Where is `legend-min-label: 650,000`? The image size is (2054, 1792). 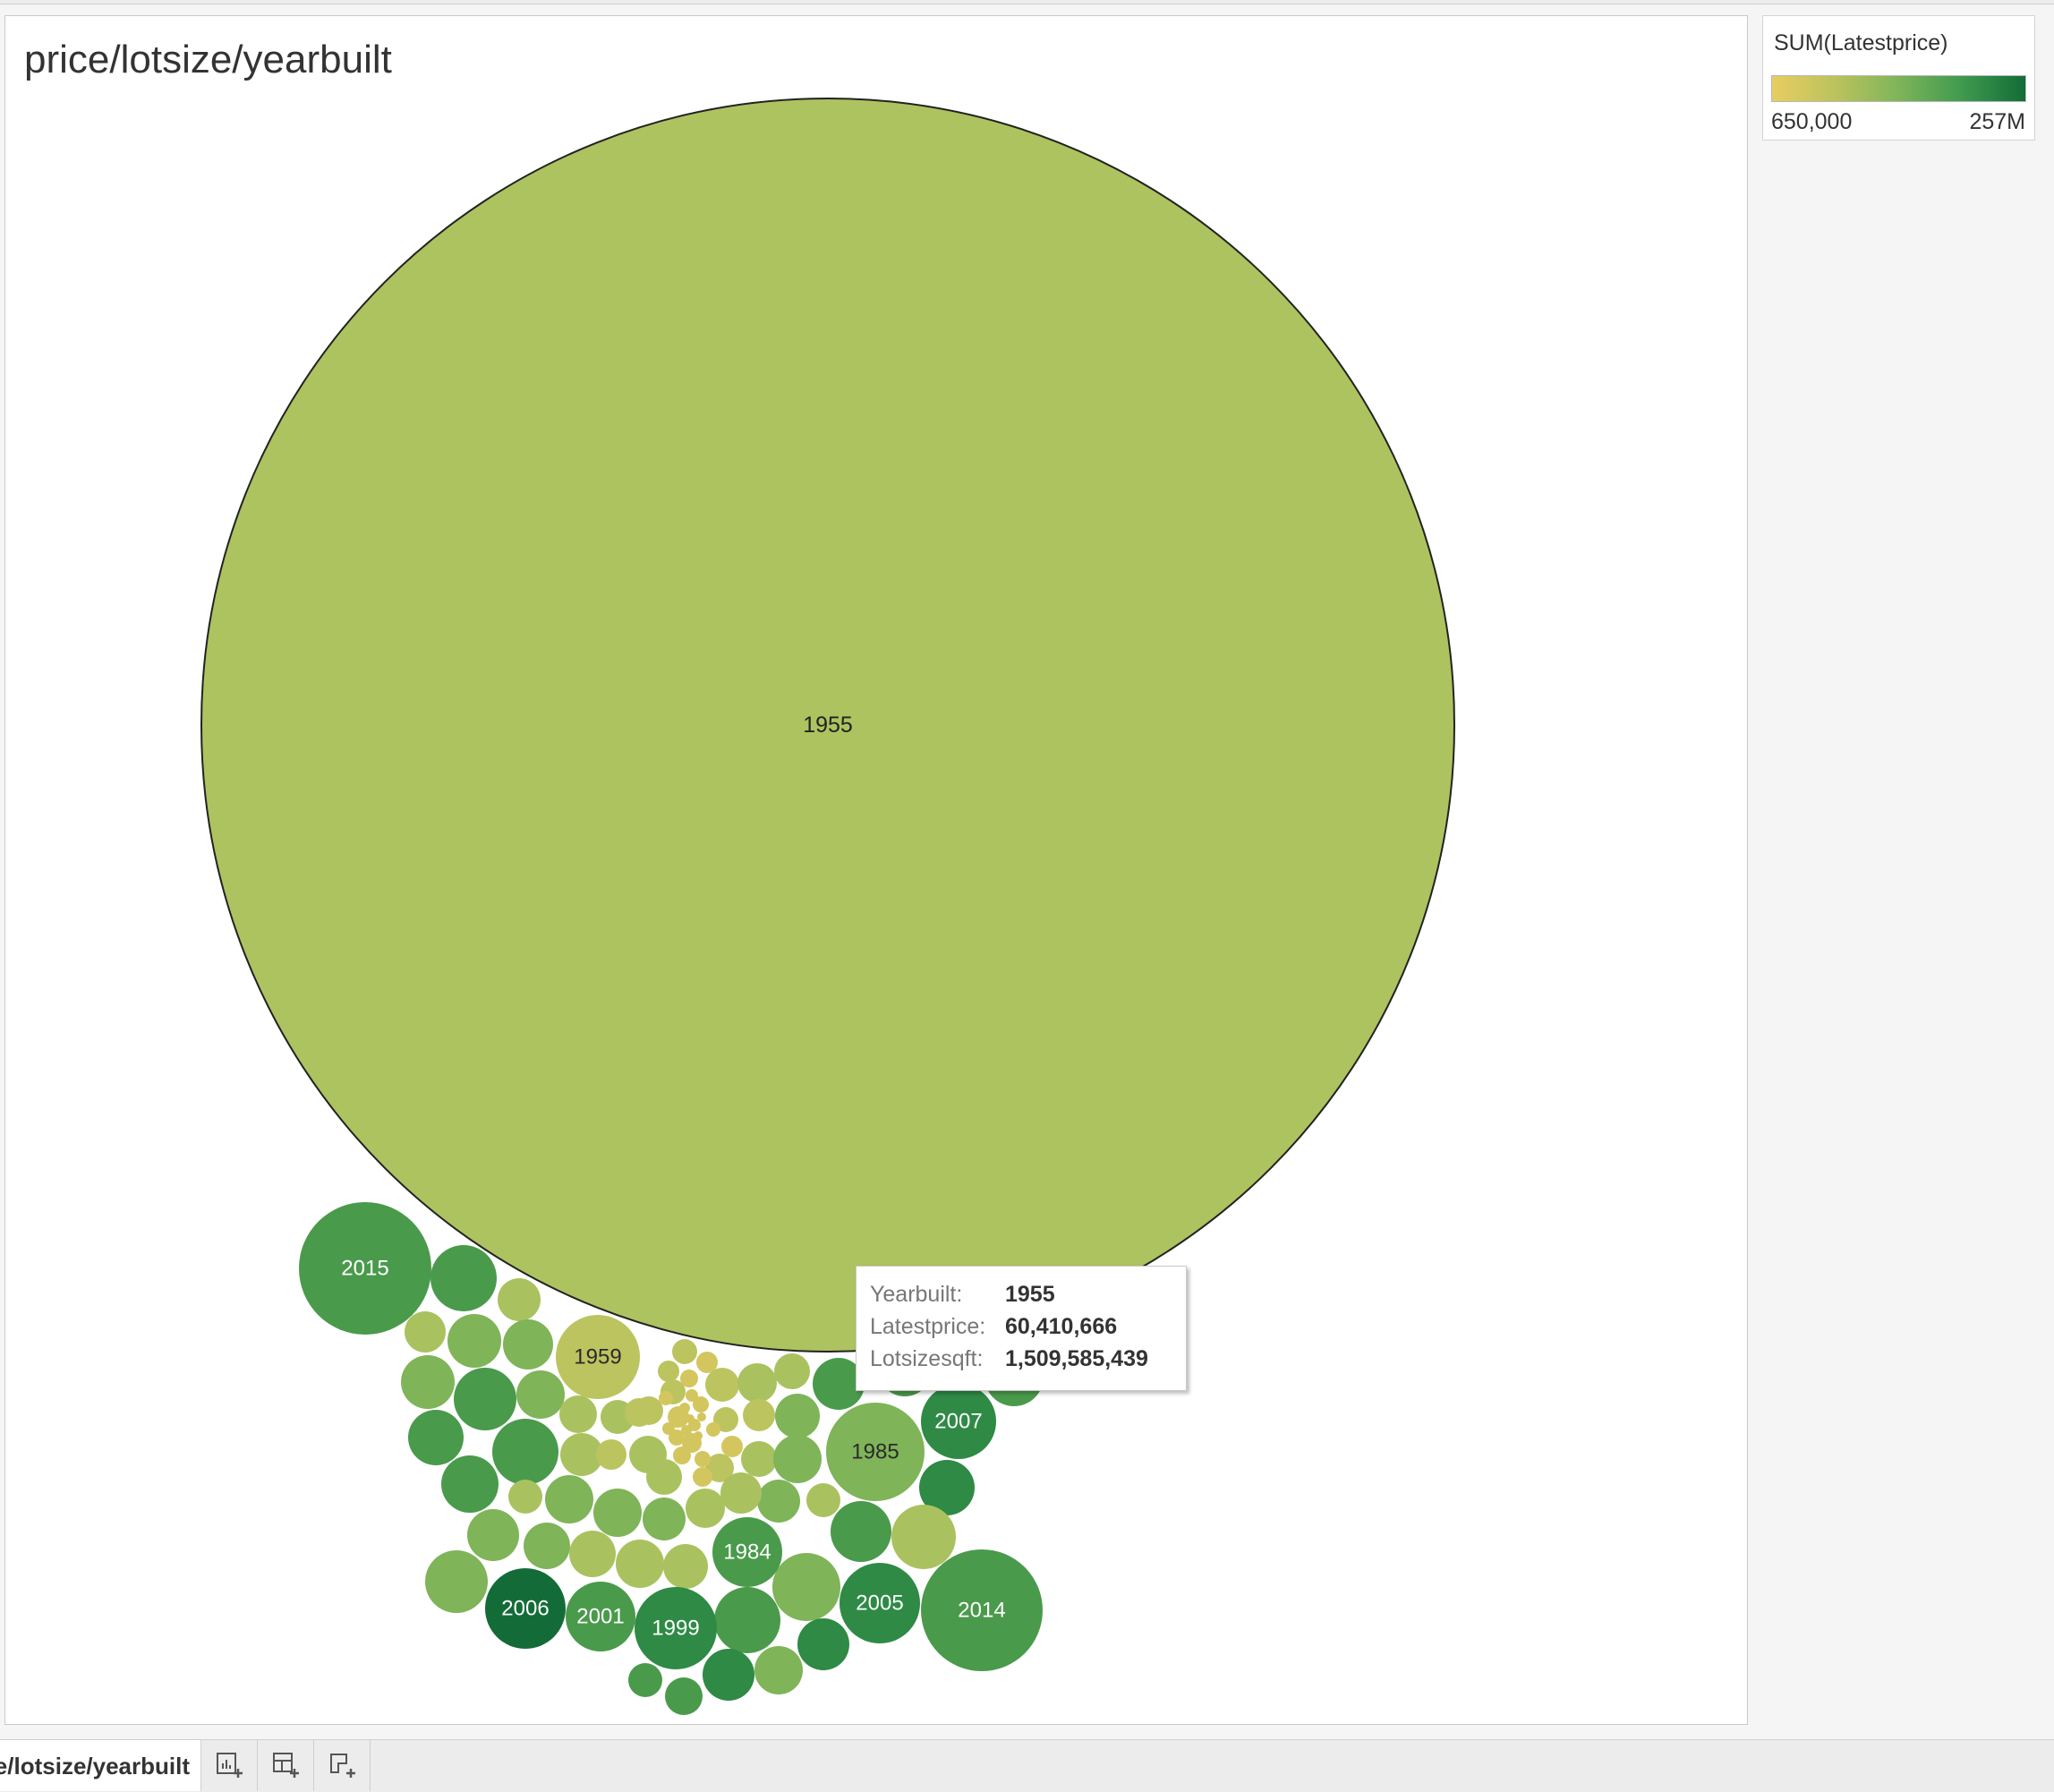
legend-min-label: 650,000 is located at coordinates (1812, 121).